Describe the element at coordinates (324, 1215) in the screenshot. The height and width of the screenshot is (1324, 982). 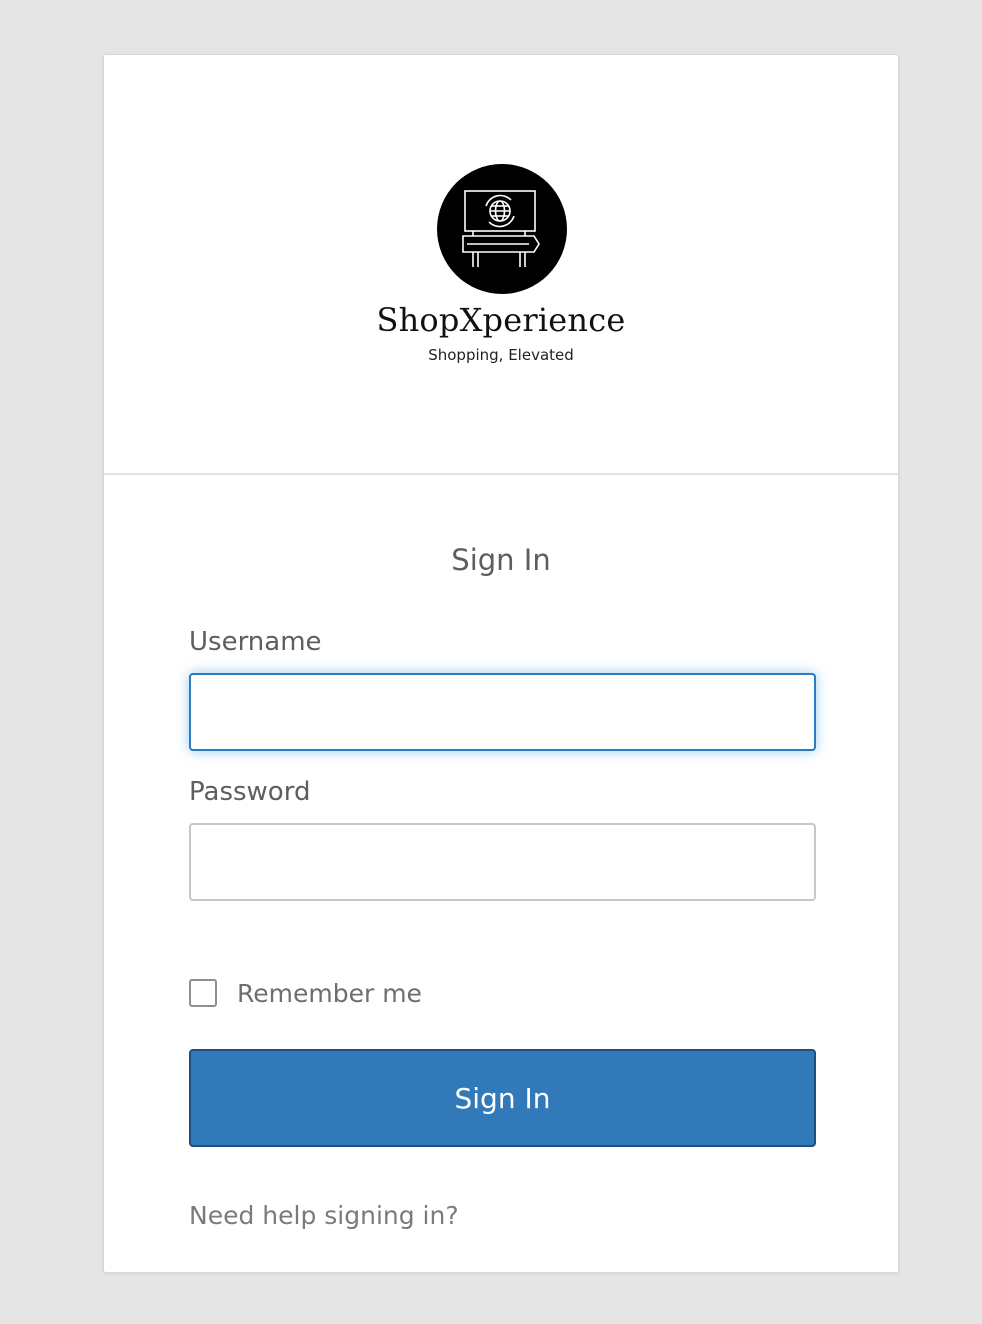
I see `help-link: Need help signing in?` at that location.